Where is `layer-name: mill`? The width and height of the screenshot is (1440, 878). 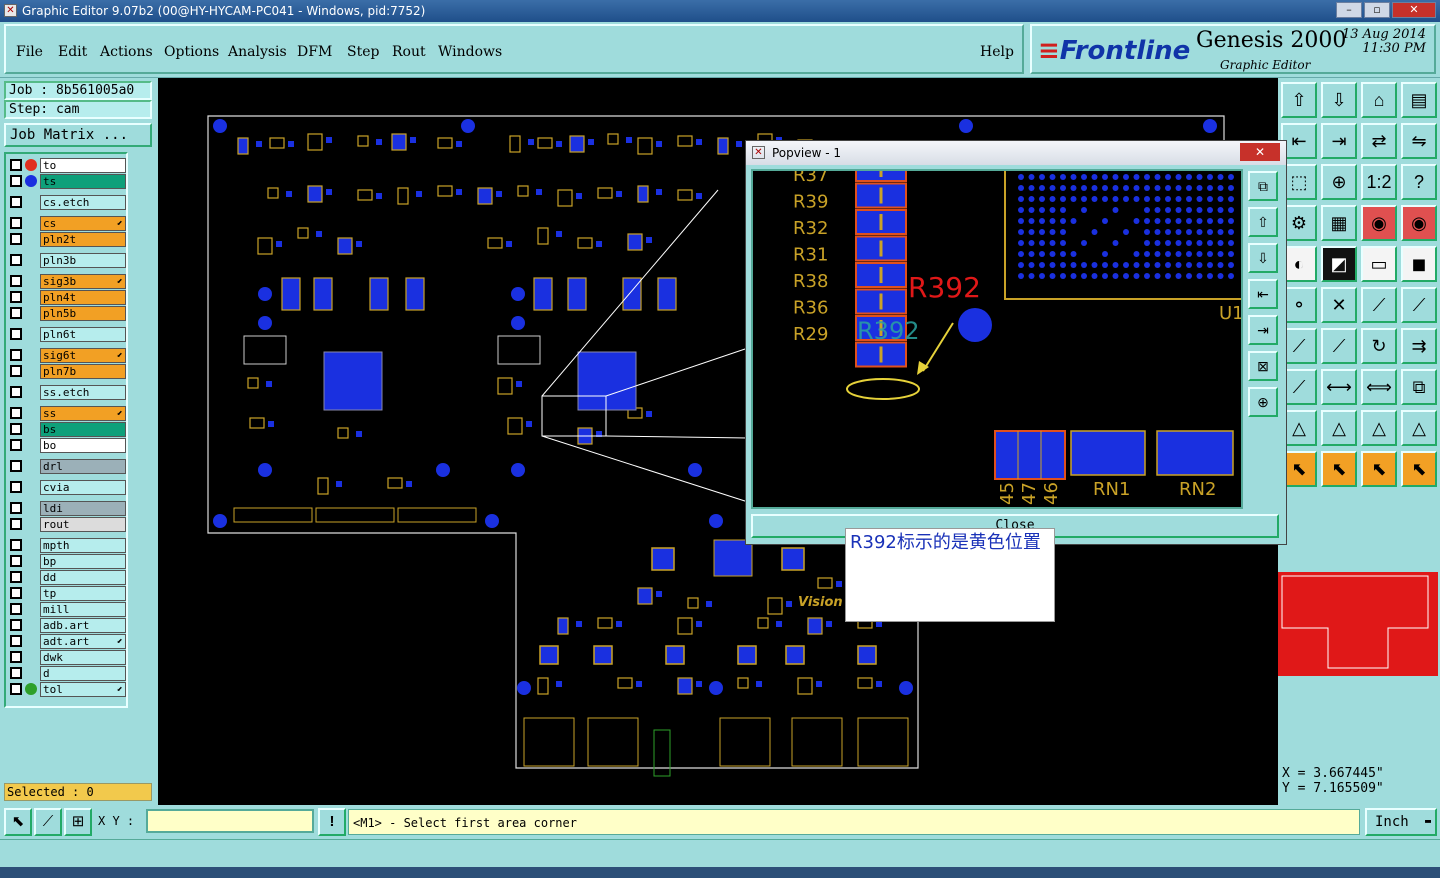
layer-name: mill is located at coordinates (83, 609).